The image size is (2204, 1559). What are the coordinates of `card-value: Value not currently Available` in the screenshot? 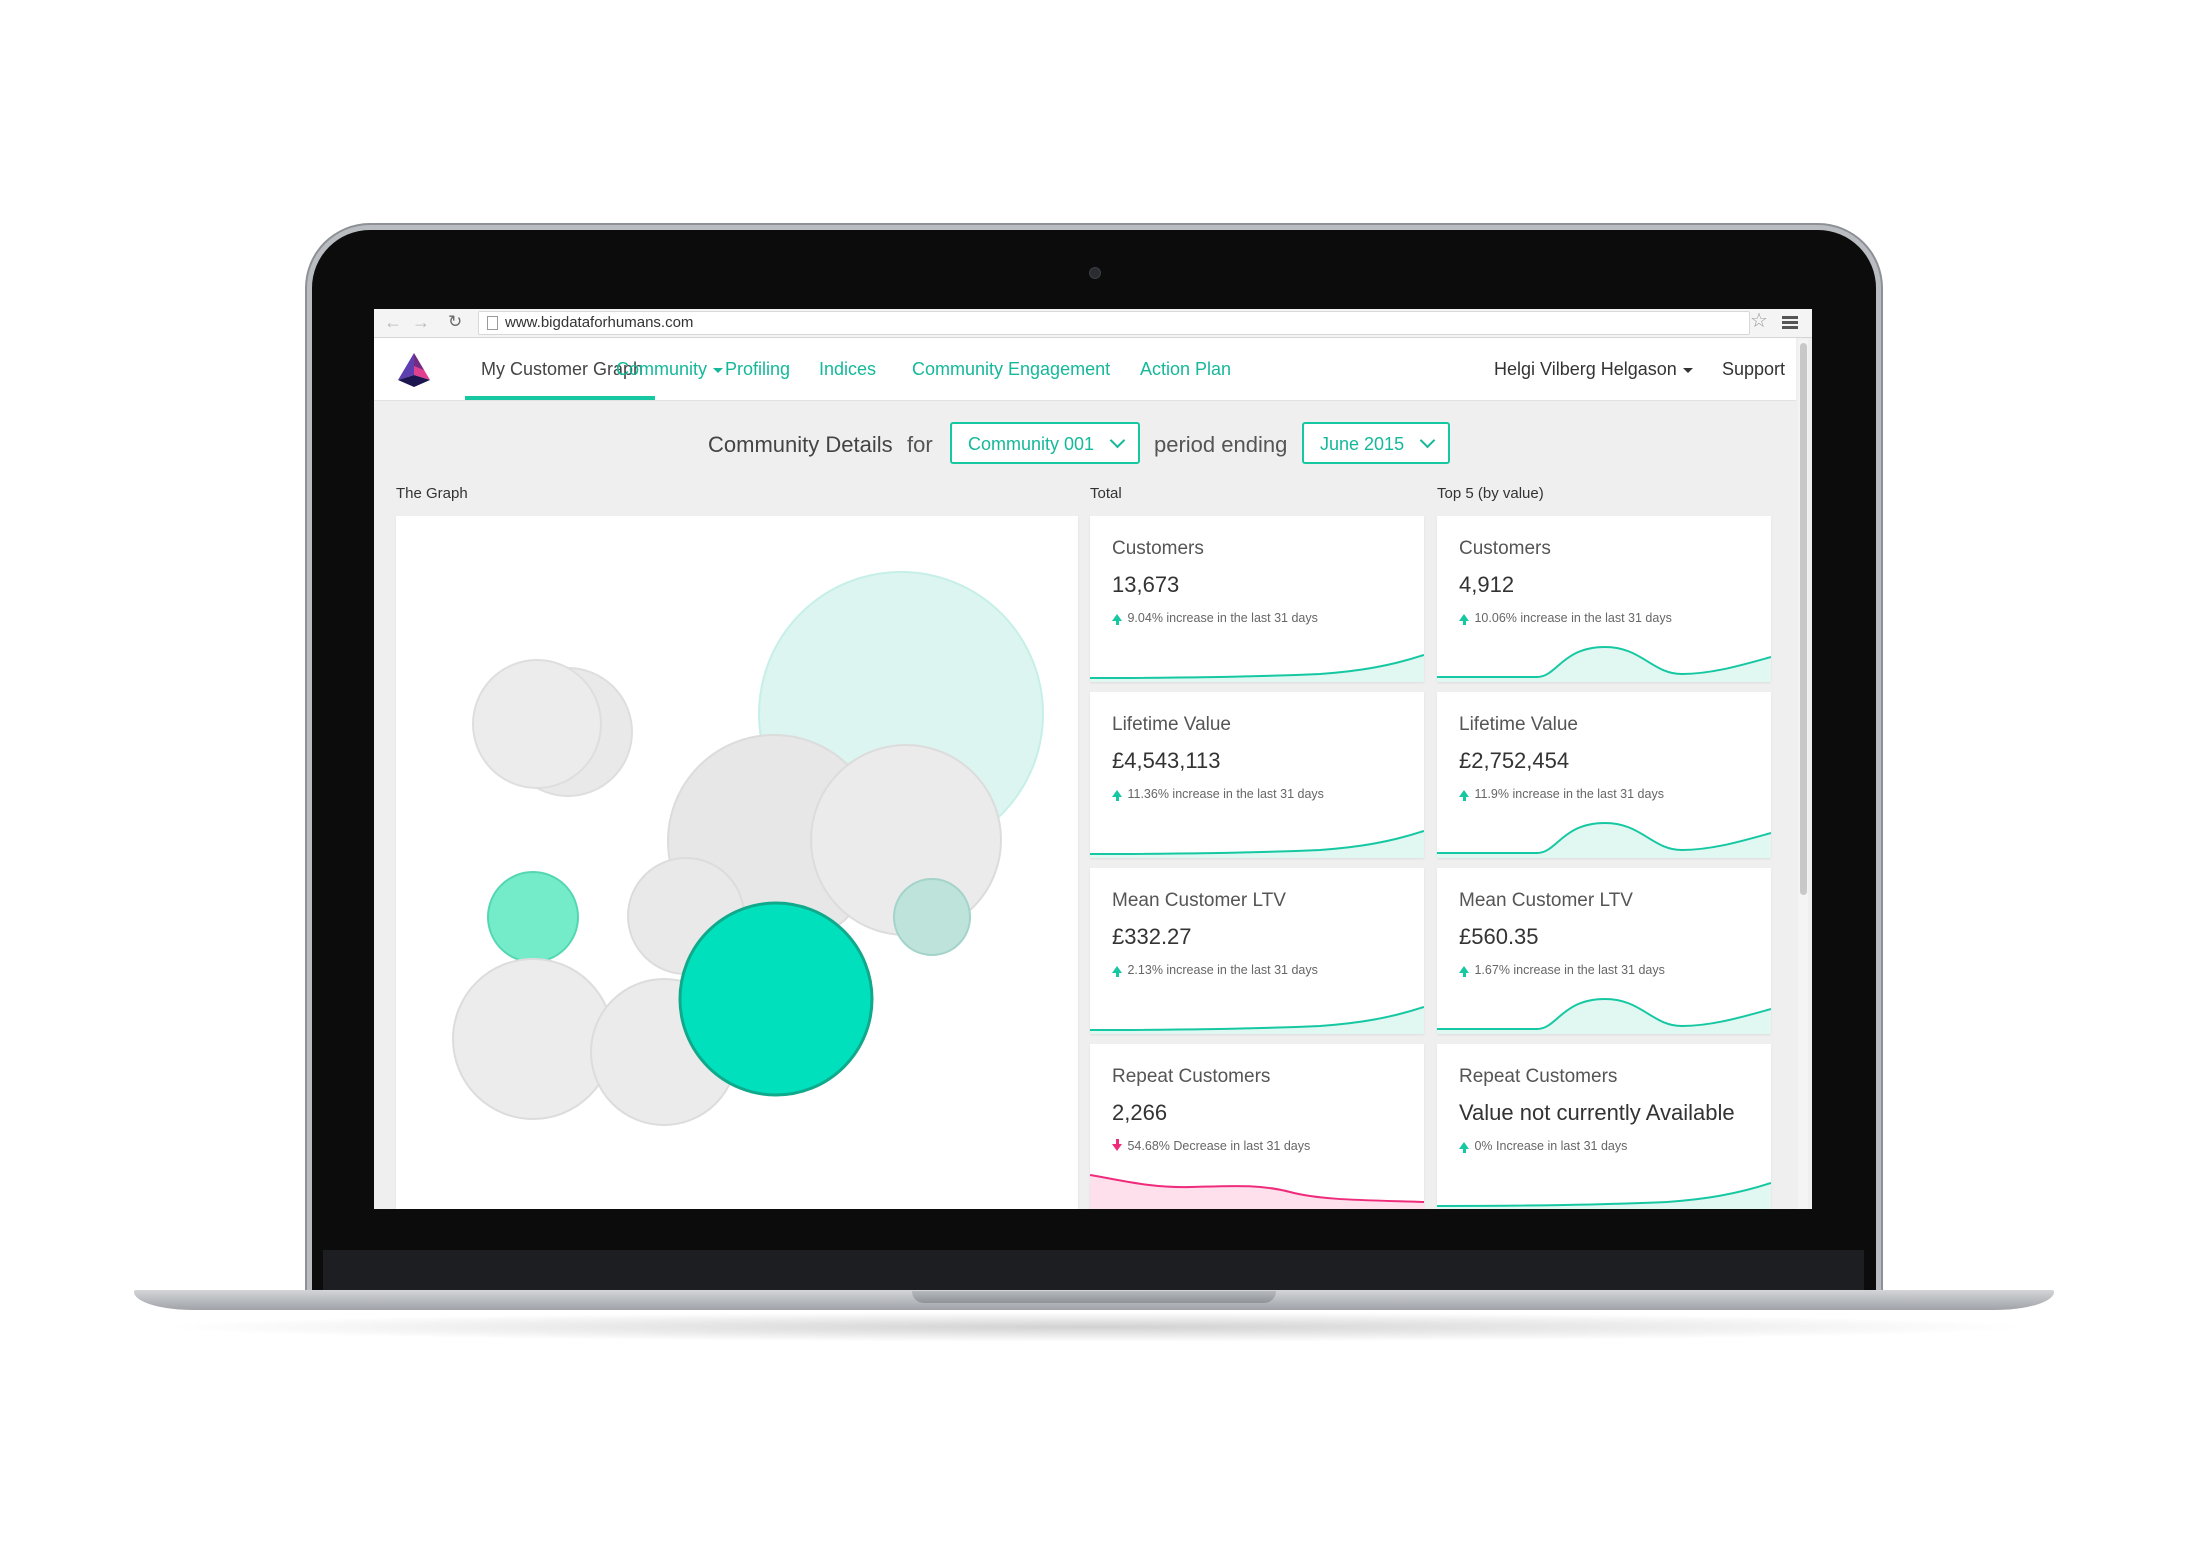 It's located at (1597, 1112).